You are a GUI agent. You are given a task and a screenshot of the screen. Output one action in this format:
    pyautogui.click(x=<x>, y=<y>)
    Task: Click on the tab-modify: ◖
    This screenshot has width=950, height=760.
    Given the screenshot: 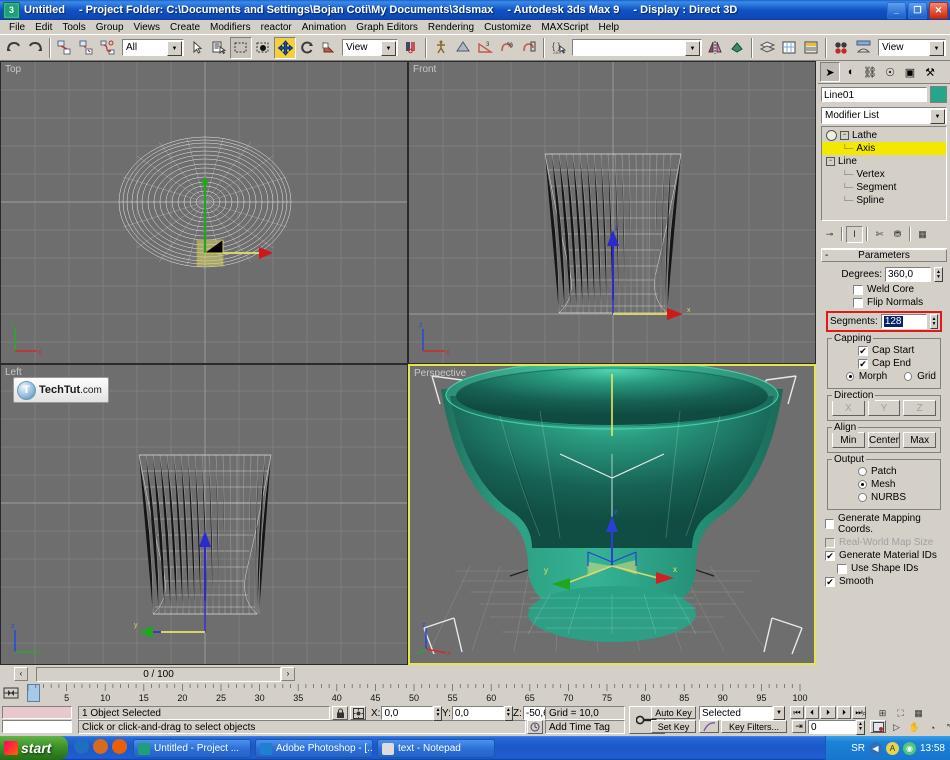 What is the action you would take?
    pyautogui.click(x=850, y=72)
    